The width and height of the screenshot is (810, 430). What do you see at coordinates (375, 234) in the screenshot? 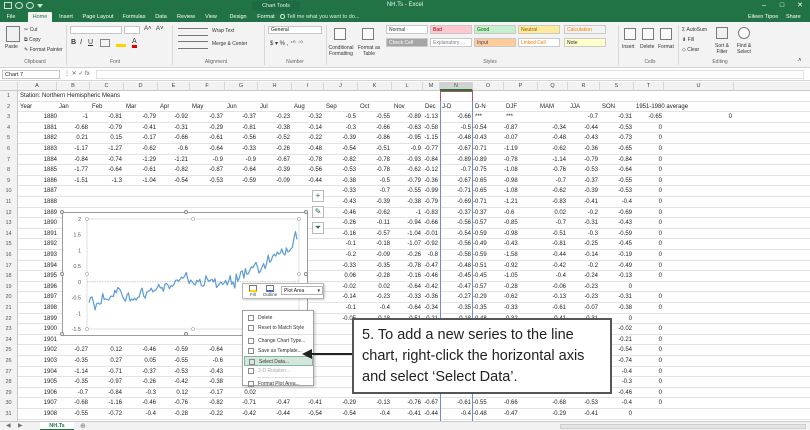
I see `cell: -0.57` at bounding box center [375, 234].